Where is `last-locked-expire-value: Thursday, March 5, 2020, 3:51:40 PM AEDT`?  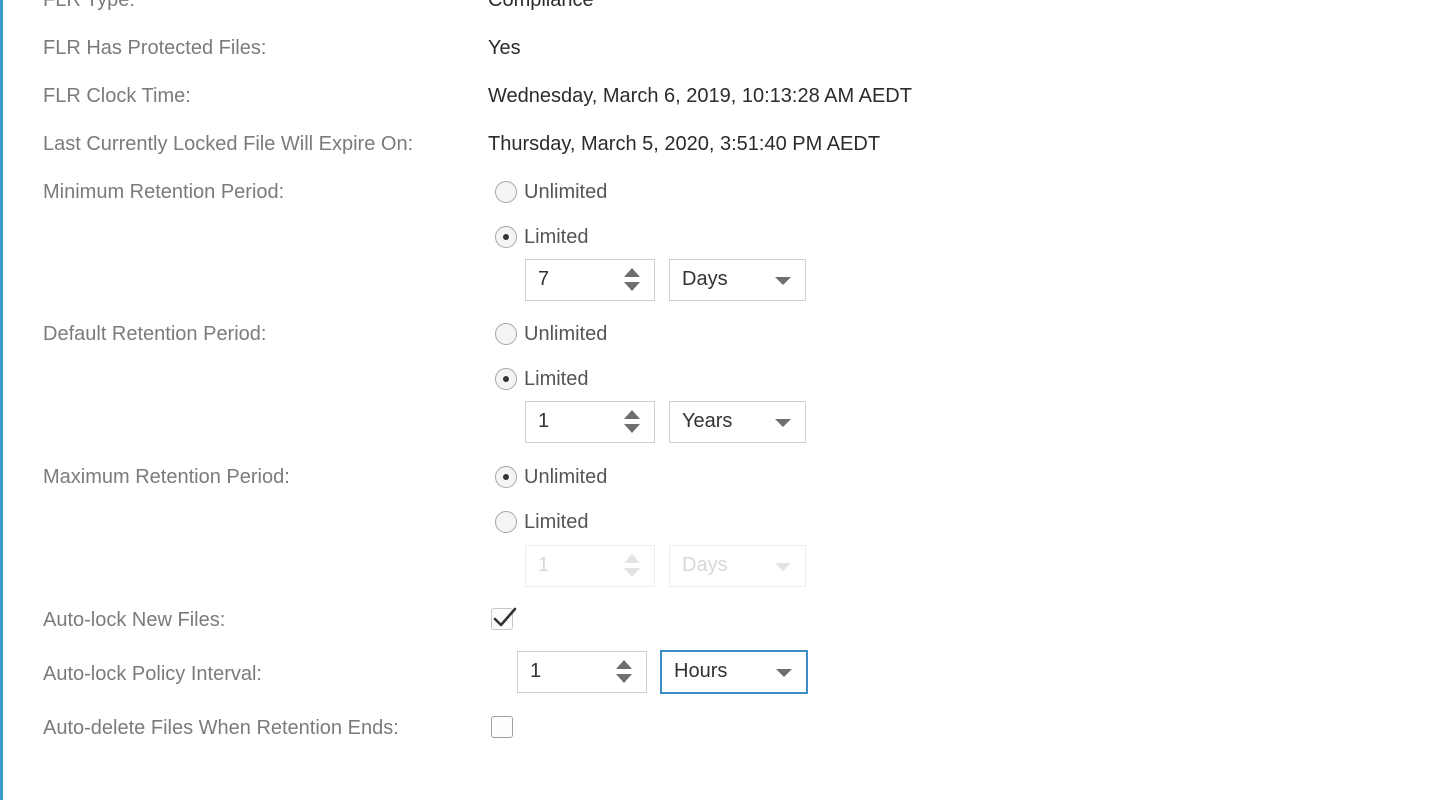
last-locked-expire-value: Thursday, March 5, 2020, 3:51:40 PM AEDT is located at coordinates (684, 144).